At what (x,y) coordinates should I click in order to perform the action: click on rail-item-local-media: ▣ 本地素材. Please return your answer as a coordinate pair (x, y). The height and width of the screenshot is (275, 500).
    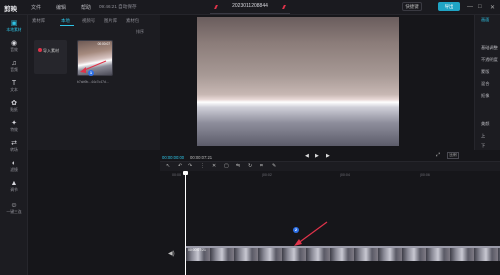
    Looking at the image, I should click on (14, 28).